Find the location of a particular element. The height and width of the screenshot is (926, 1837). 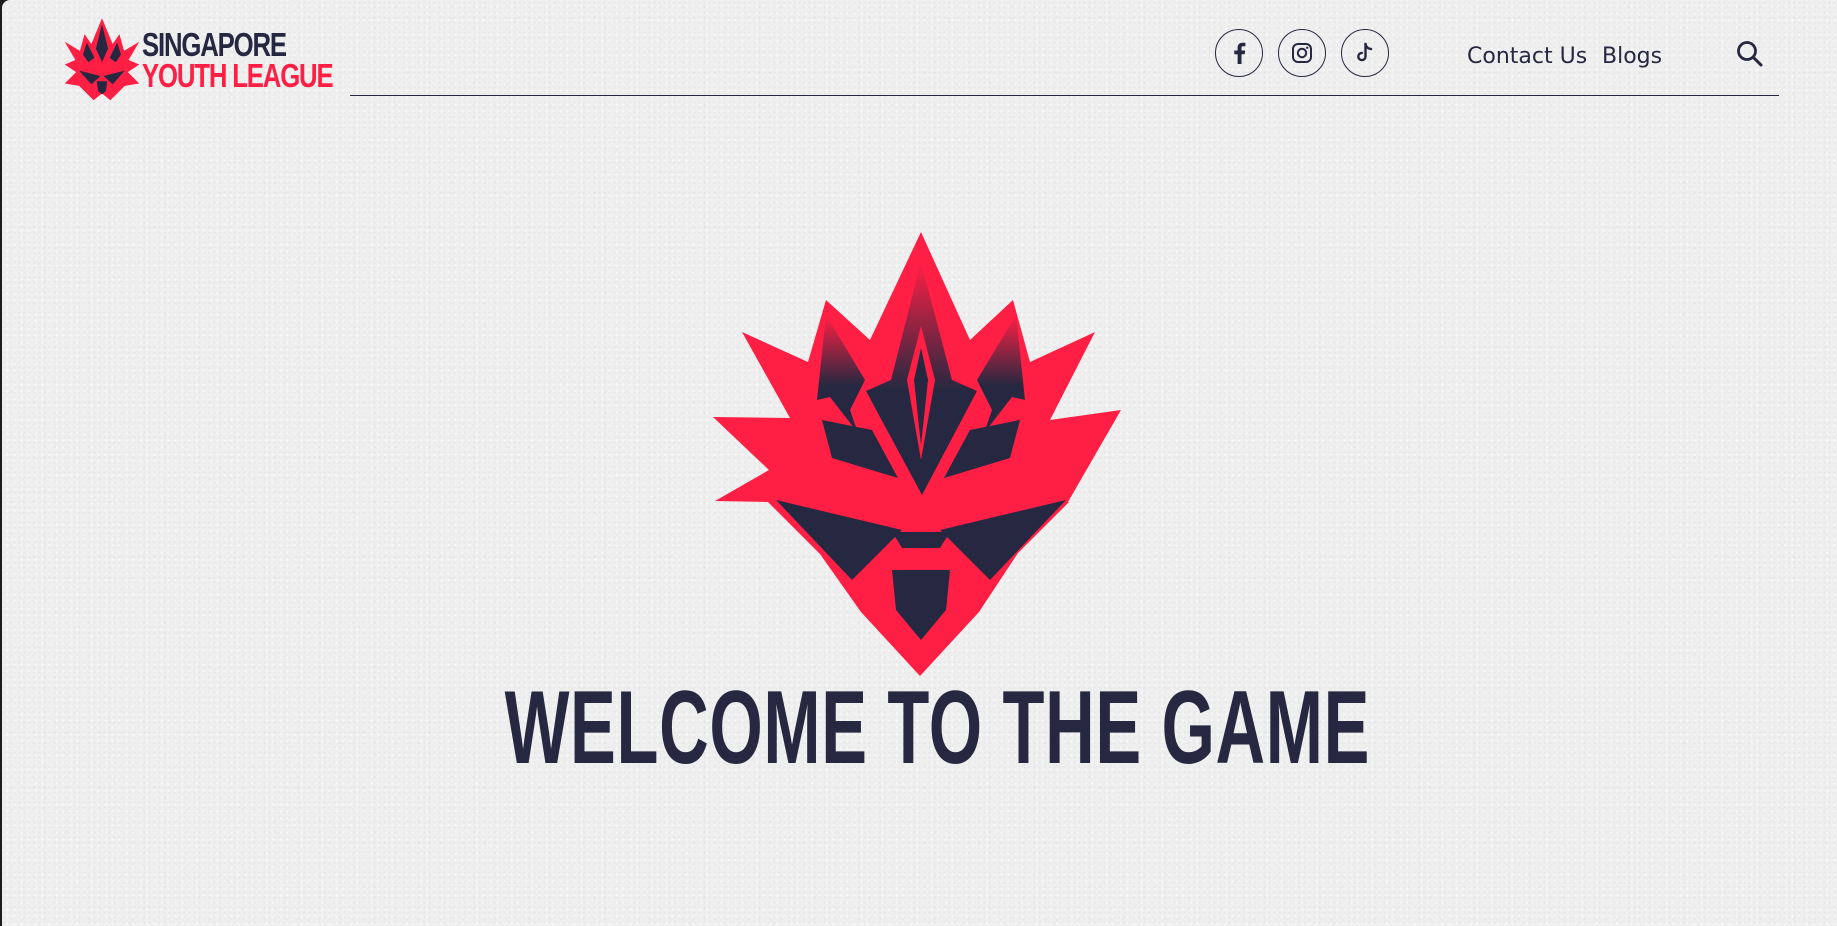

instagram-link is located at coordinates (1302, 53).